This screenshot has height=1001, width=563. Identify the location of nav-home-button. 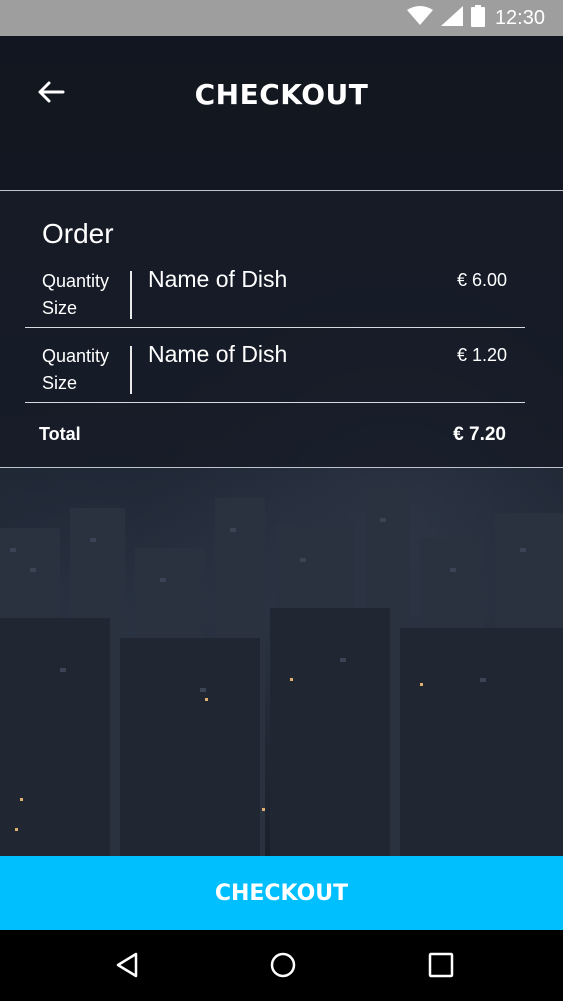
(283, 967).